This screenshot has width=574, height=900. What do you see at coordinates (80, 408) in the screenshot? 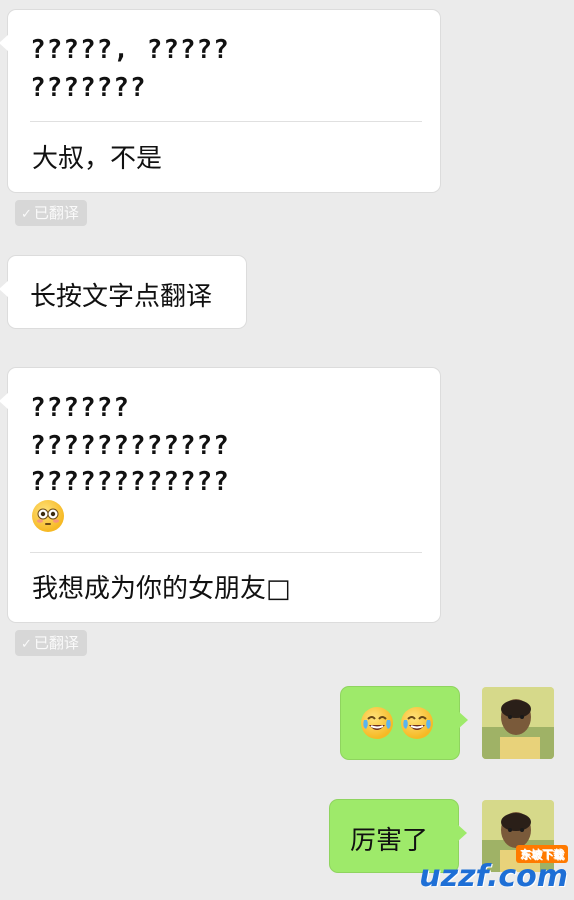
I see `original-text-line-1: ??????` at bounding box center [80, 408].